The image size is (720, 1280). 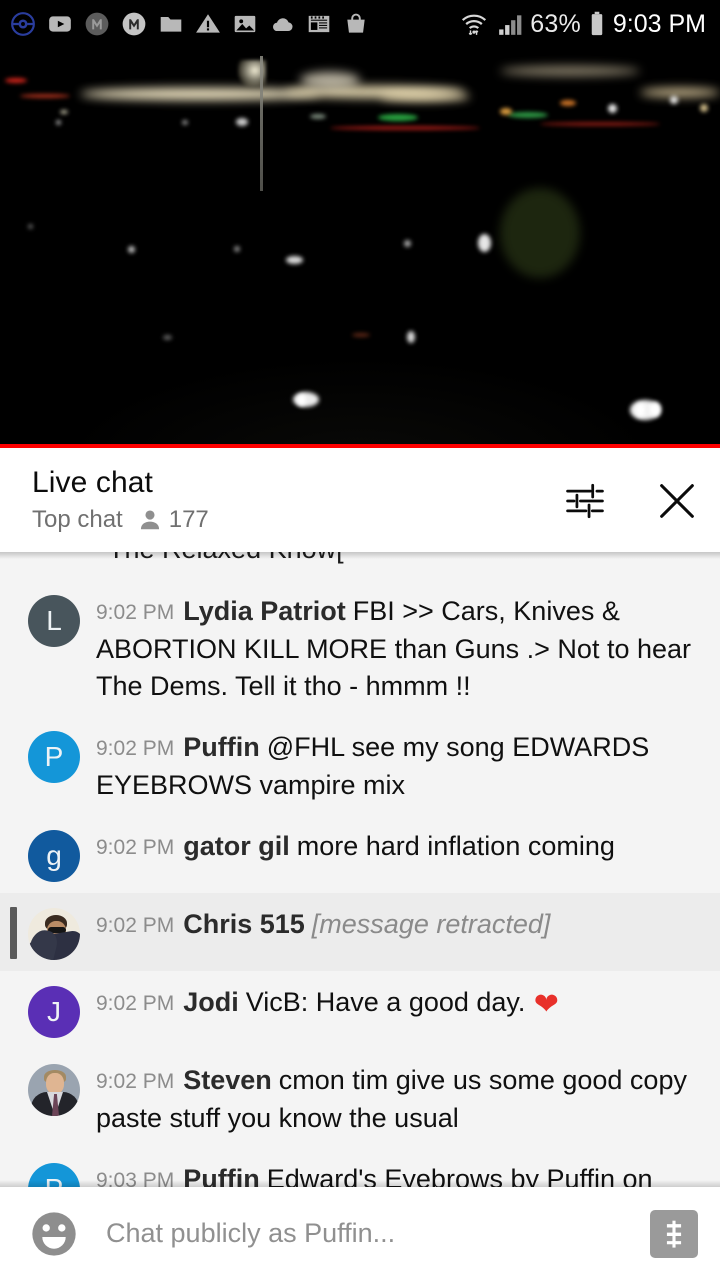 What do you see at coordinates (385, 1002) in the screenshot?
I see `message-text: VicB: Have a good day.` at bounding box center [385, 1002].